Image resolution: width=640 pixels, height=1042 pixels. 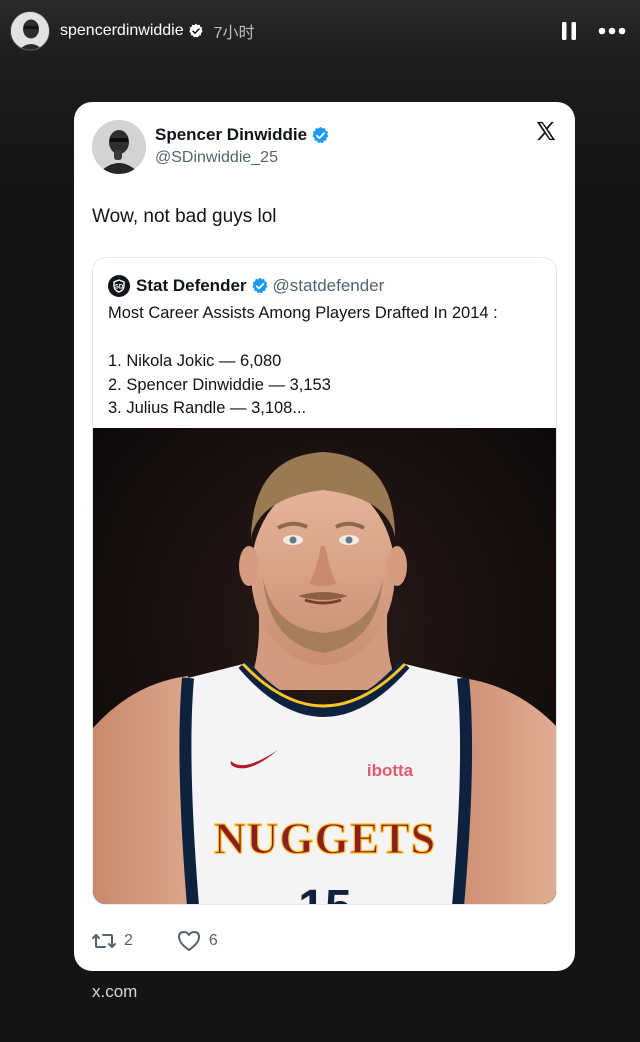 I want to click on svg-text: SD, so click(x=119, y=288).